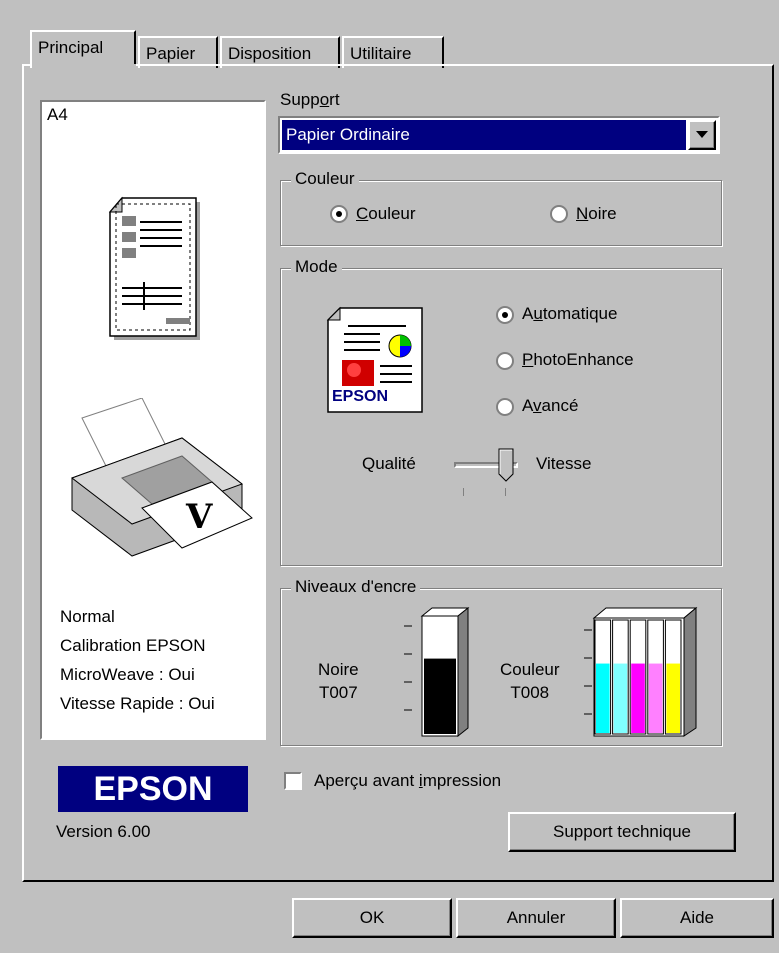 The height and width of the screenshot is (953, 779). Describe the element at coordinates (71, 47) in the screenshot. I see `tab-label: Principal` at that location.